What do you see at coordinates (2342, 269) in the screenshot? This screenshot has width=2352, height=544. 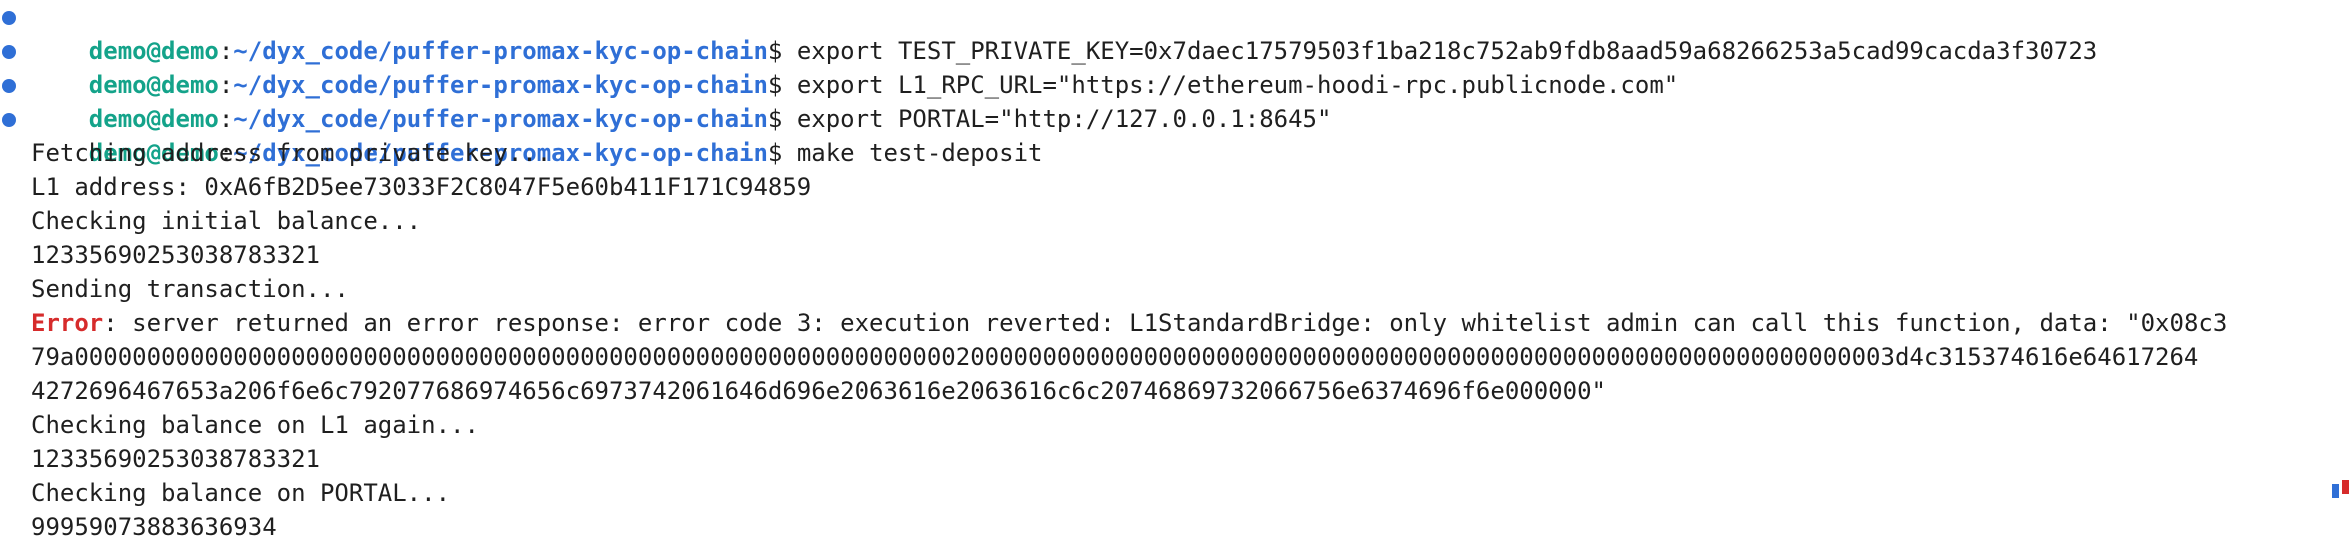 I see `scrollbar-overview` at bounding box center [2342, 269].